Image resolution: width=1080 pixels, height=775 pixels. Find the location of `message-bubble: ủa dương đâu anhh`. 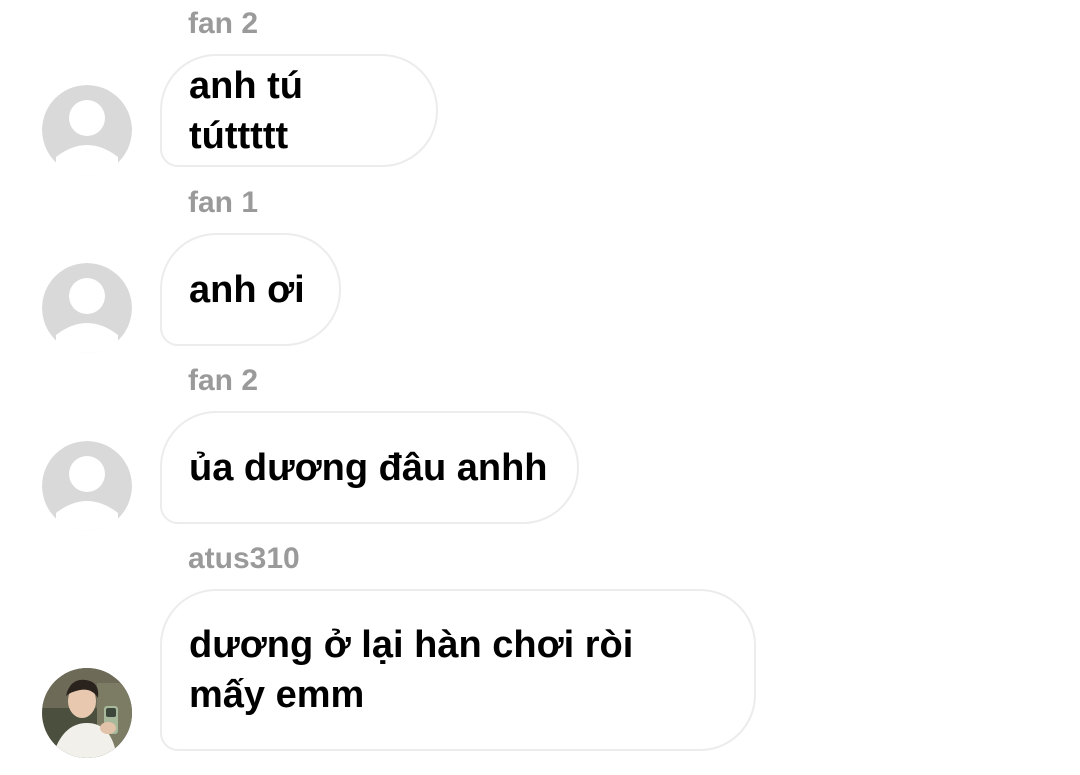

message-bubble: ủa dương đâu anhh is located at coordinates (369, 467).